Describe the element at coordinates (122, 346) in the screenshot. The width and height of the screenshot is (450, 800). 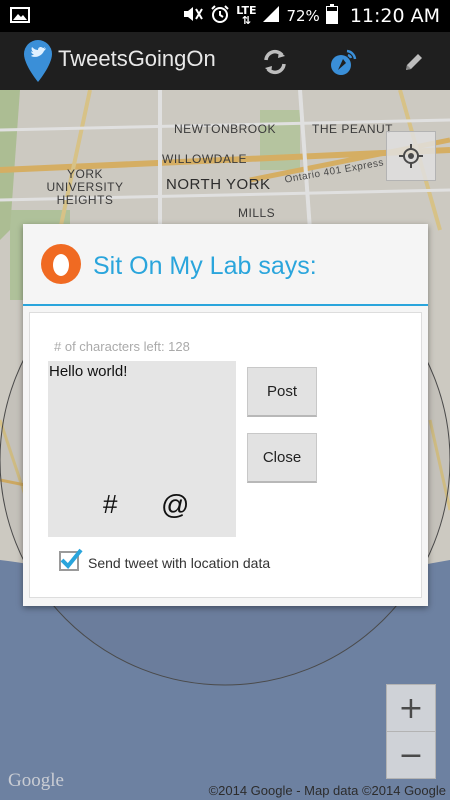
I see `characters-left-label: # of characters left: 128` at that location.